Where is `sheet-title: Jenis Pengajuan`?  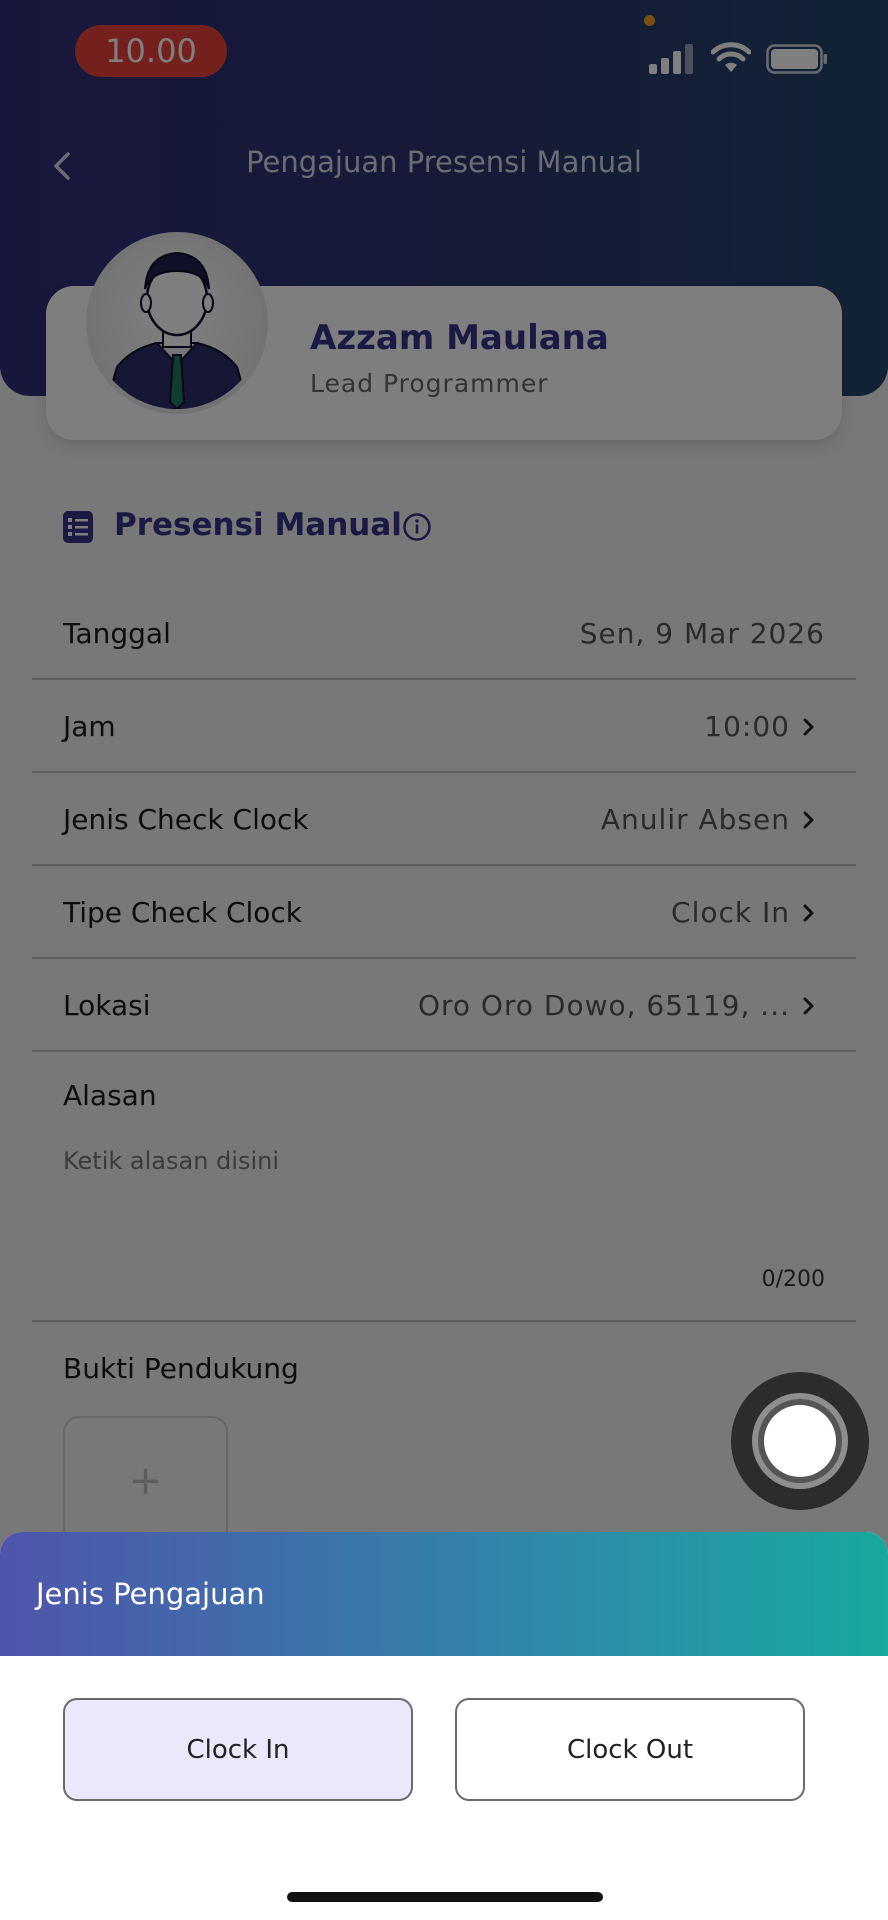 sheet-title: Jenis Pengajuan is located at coordinates (150, 1594).